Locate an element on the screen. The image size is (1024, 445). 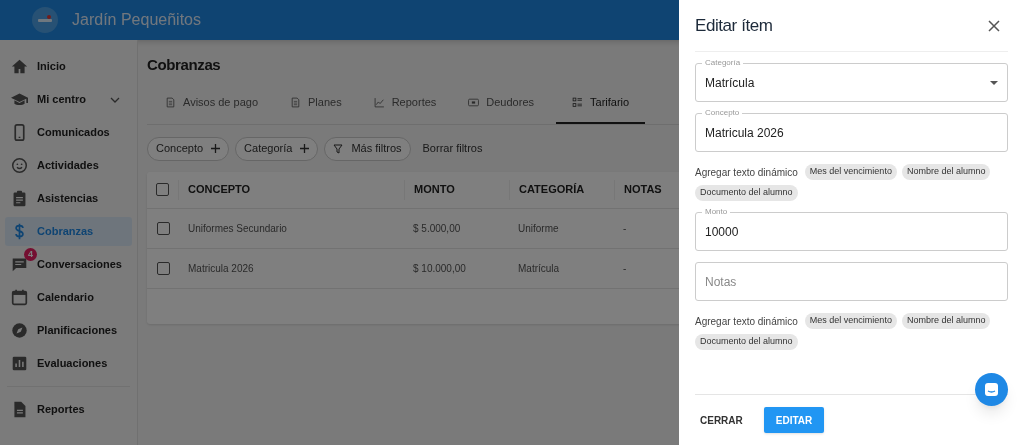
line-chart-icon is located at coordinates (379, 102).